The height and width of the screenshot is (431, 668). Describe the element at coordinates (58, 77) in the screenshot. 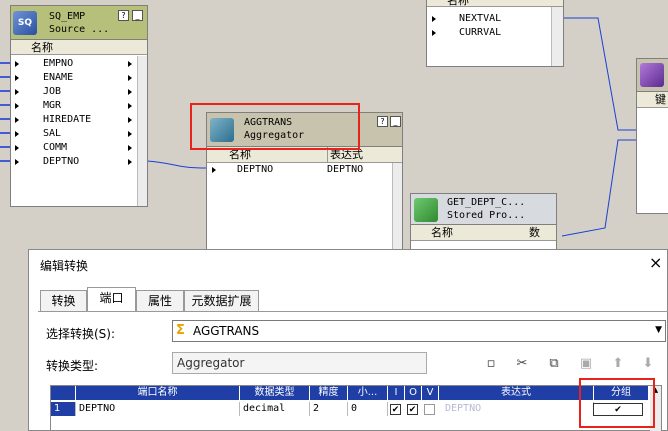

I see `sq-emp-port-label: ENAME` at that location.